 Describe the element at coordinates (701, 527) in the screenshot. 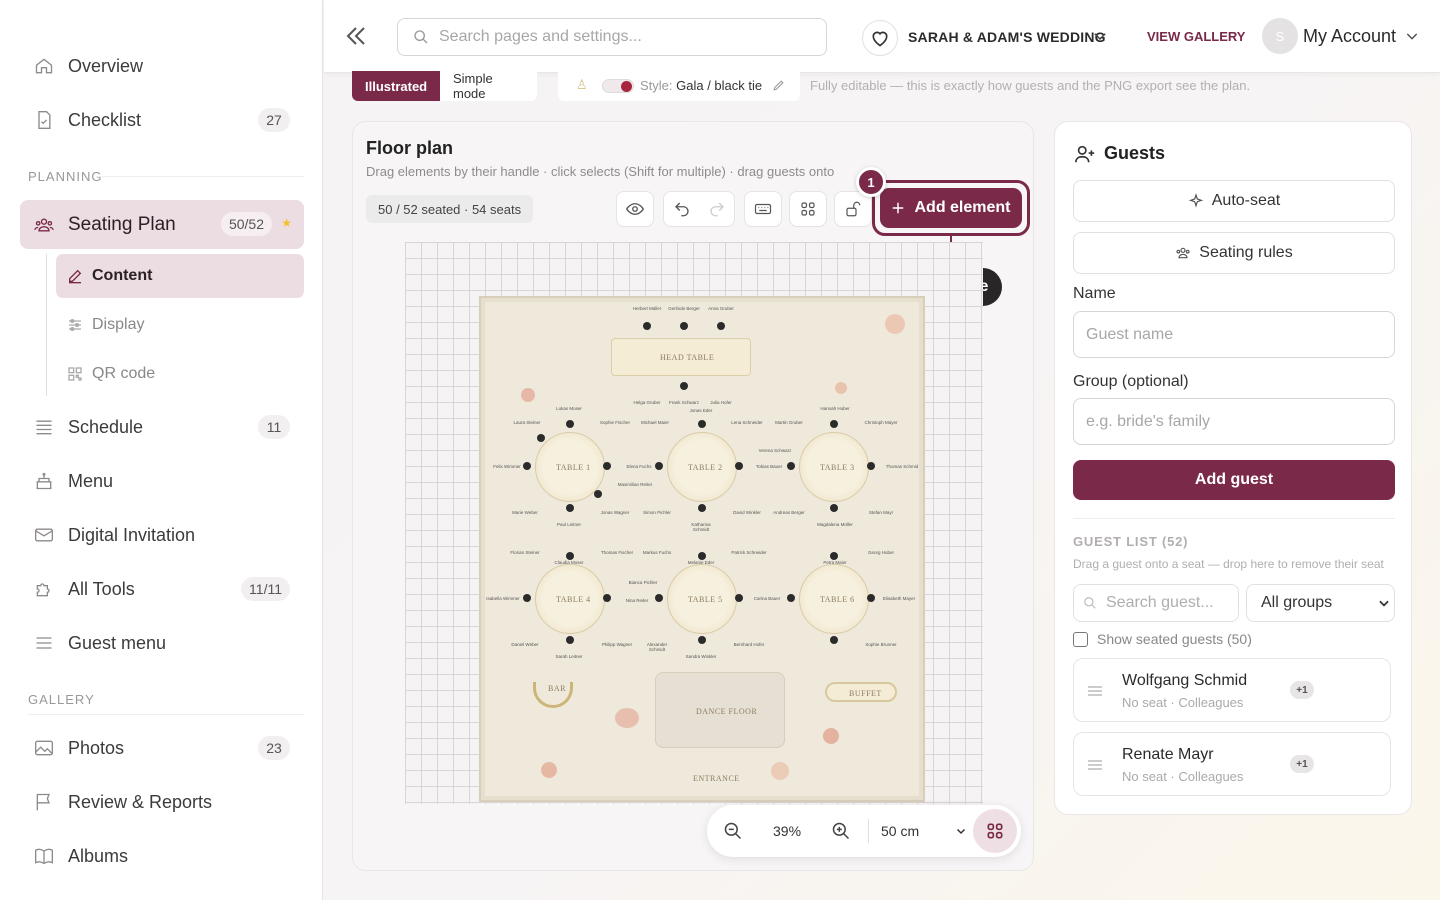

I see `guest-name: Katharina Schmidt` at that location.